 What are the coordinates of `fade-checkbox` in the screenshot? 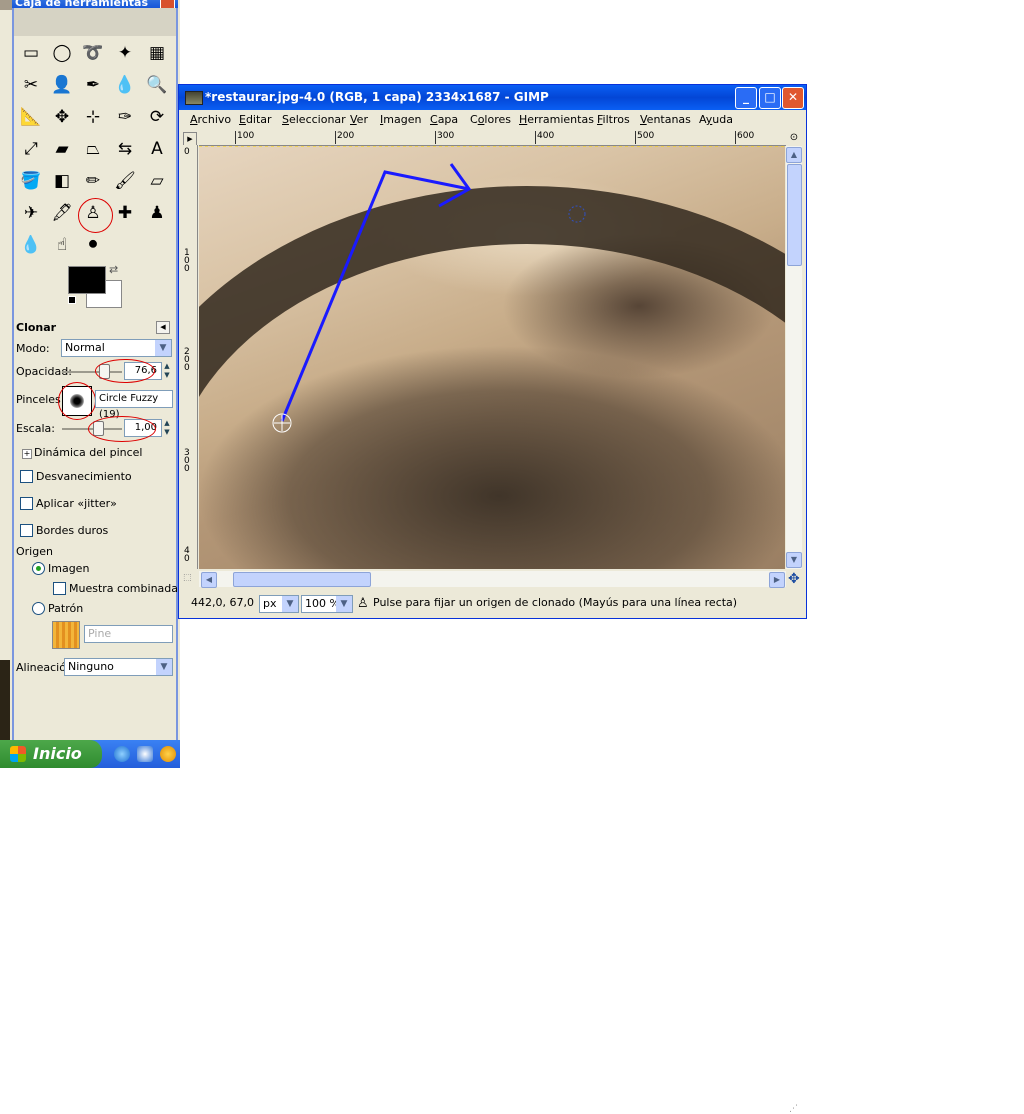 It's located at (26, 476).